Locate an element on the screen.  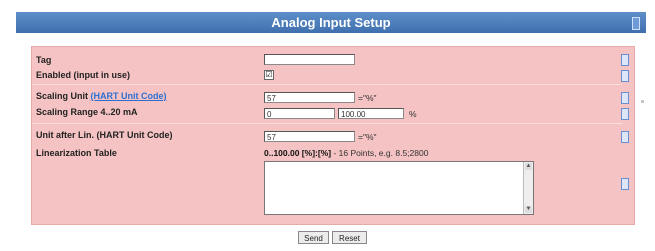
scaling-range-unit: % is located at coordinates (413, 114).